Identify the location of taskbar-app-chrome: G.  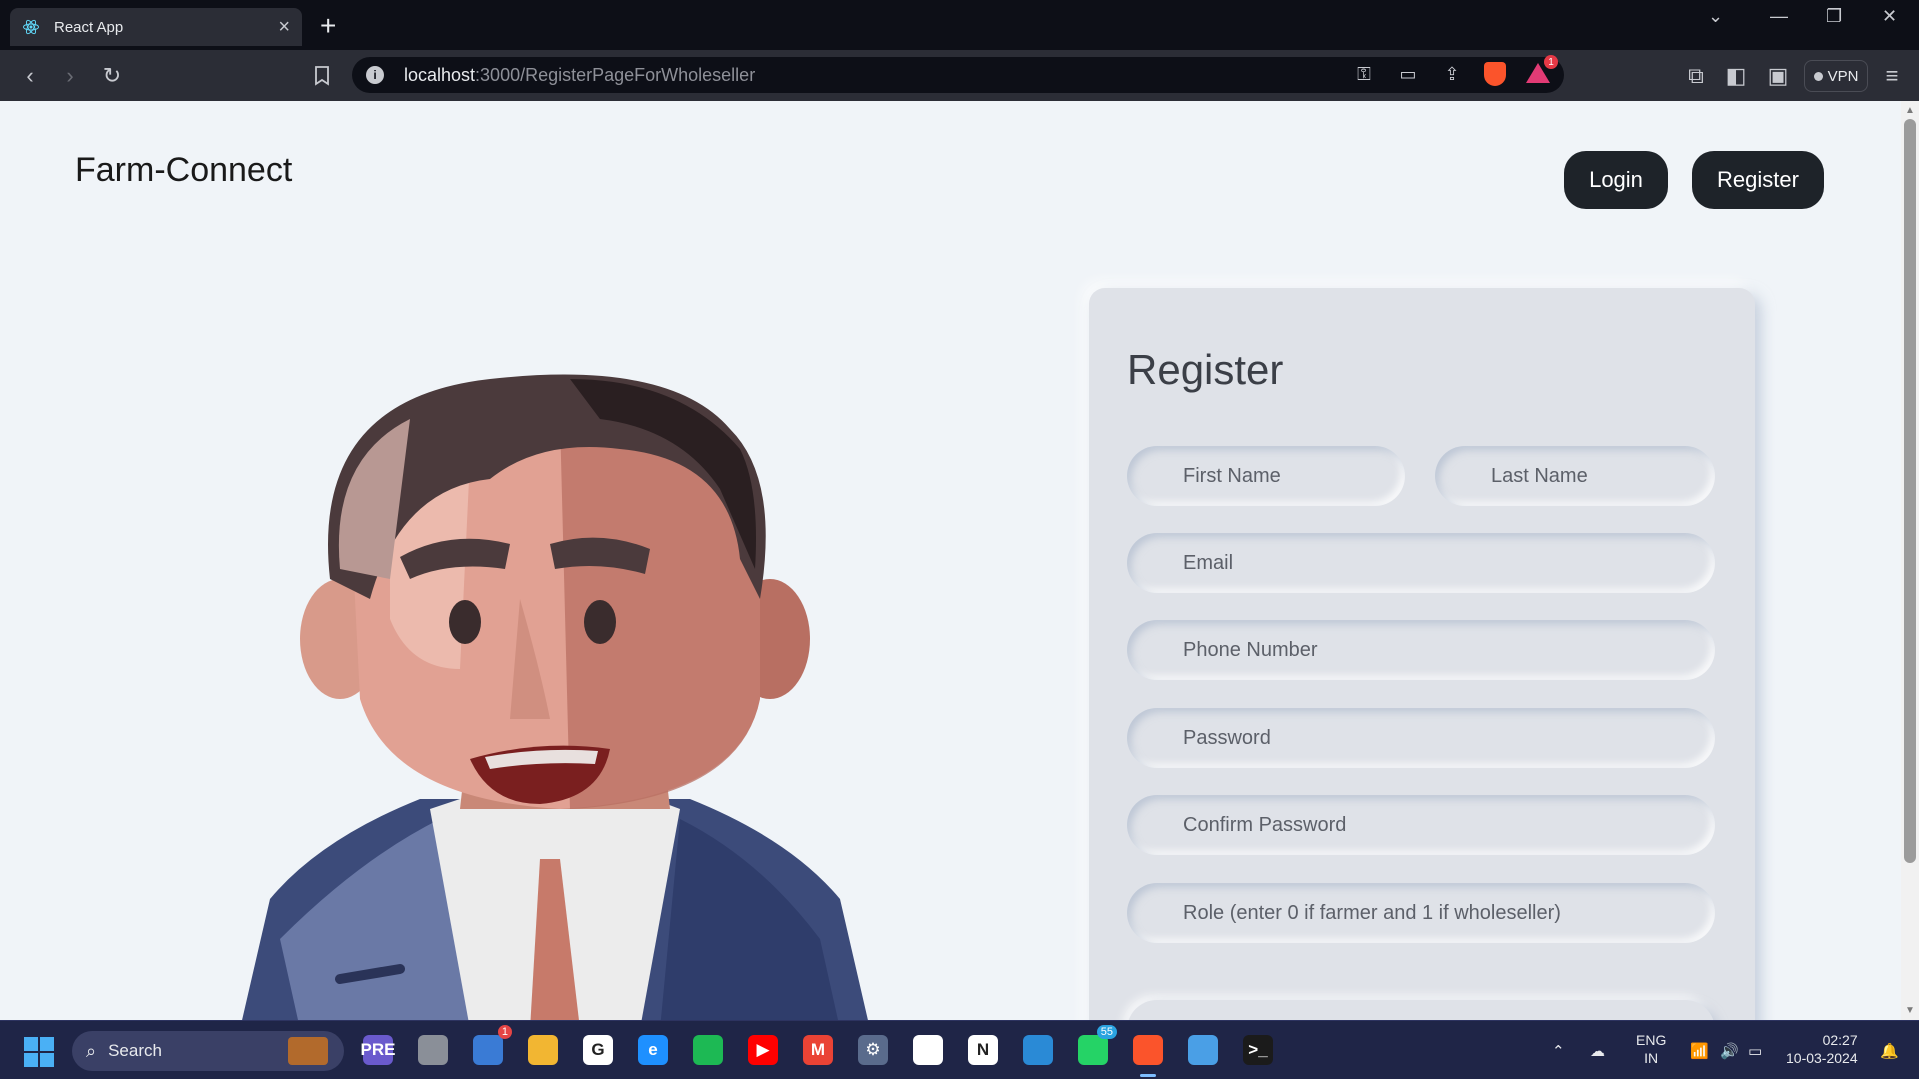
(598, 1050).